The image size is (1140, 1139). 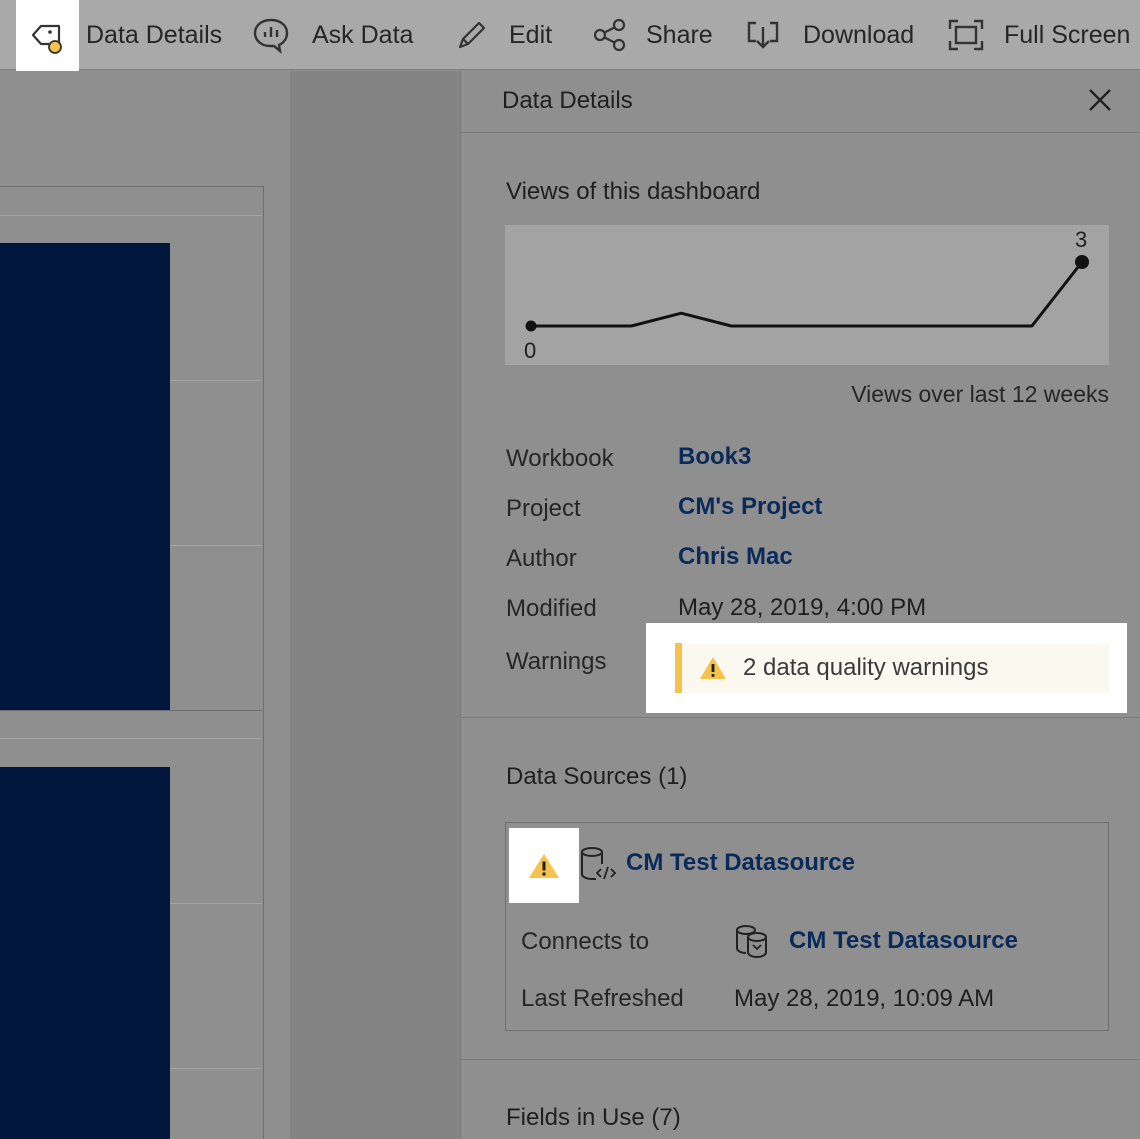 What do you see at coordinates (593, 1117) in the screenshot?
I see `fields-in-use-title: Fields in Use (7)` at bounding box center [593, 1117].